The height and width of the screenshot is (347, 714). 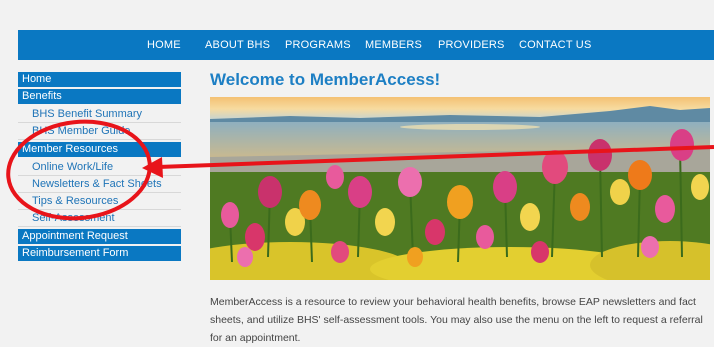 I want to click on nav-providers-link: PROVIDERS, so click(x=471, y=45).